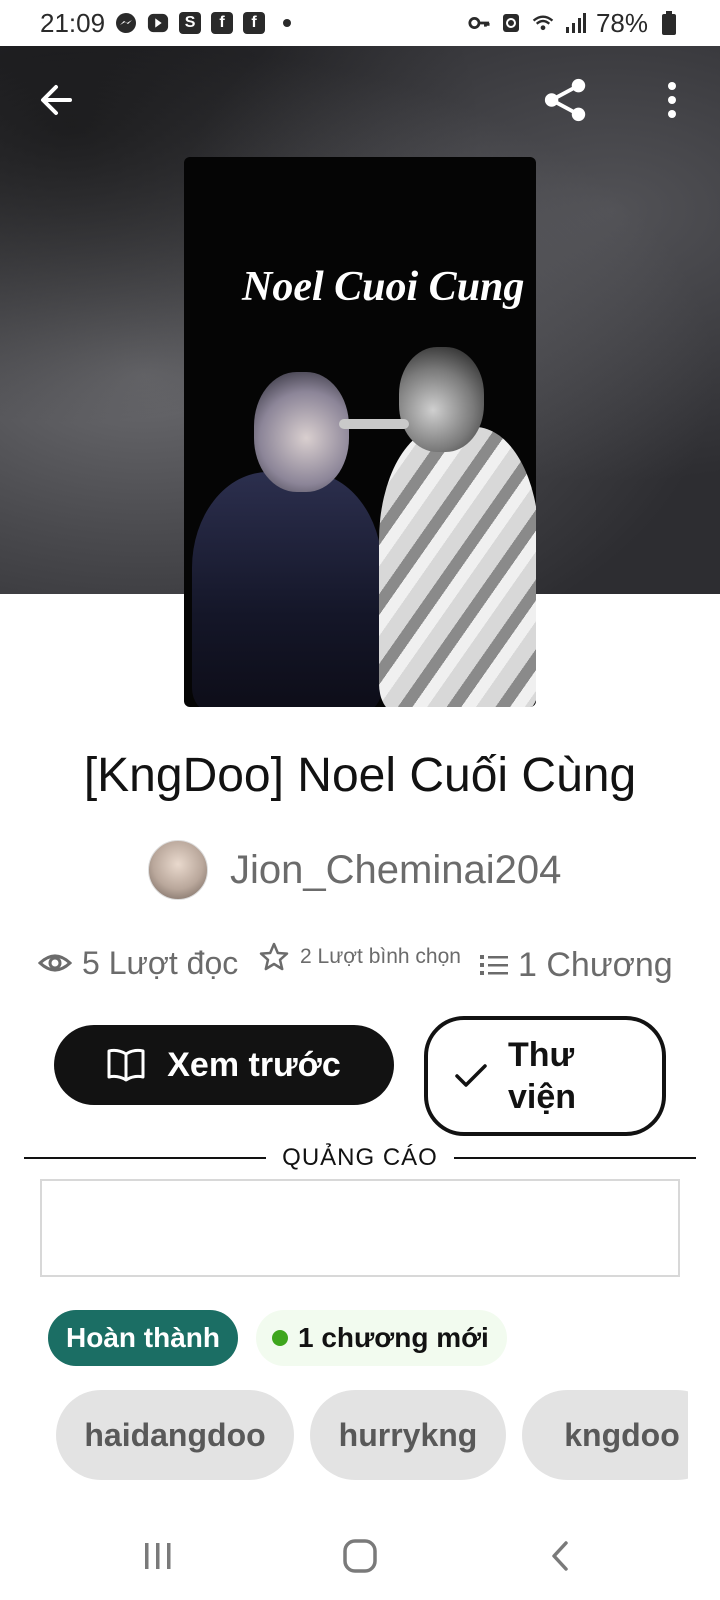 This screenshot has width=720, height=1600. What do you see at coordinates (145, 1158) in the screenshot?
I see `ad-divider-line-left` at bounding box center [145, 1158].